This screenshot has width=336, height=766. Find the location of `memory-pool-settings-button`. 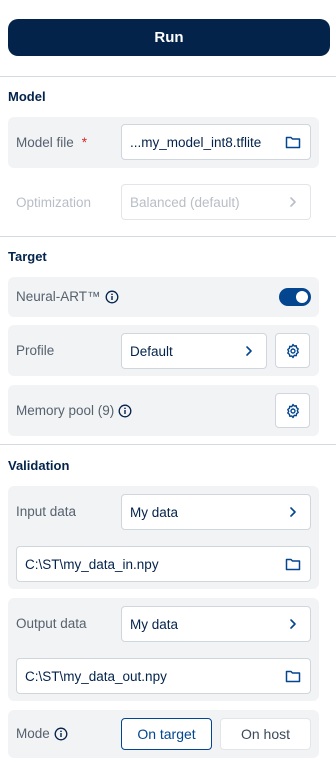

memory-pool-settings-button is located at coordinates (292, 410).